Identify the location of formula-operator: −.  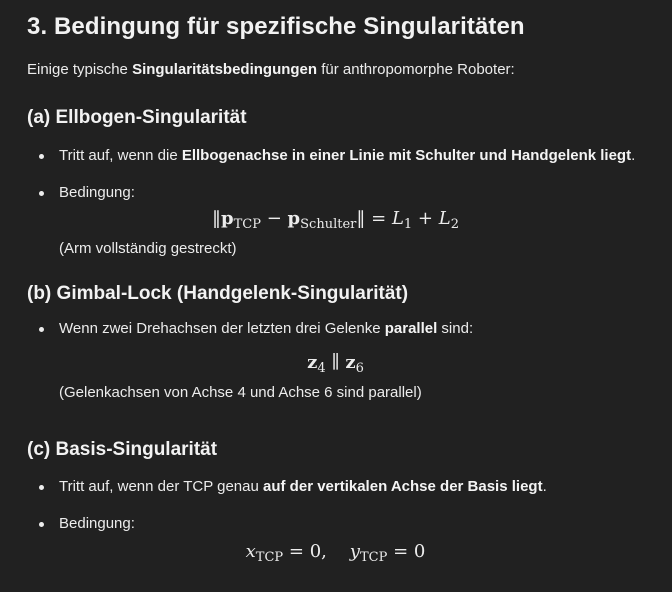
(274, 218).